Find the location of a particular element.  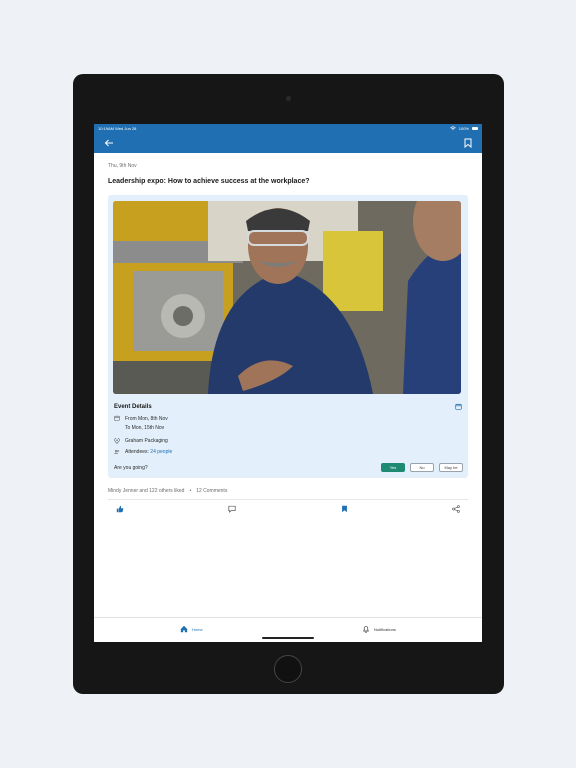

event-details-heading: Event Details is located at coordinates (133, 406).